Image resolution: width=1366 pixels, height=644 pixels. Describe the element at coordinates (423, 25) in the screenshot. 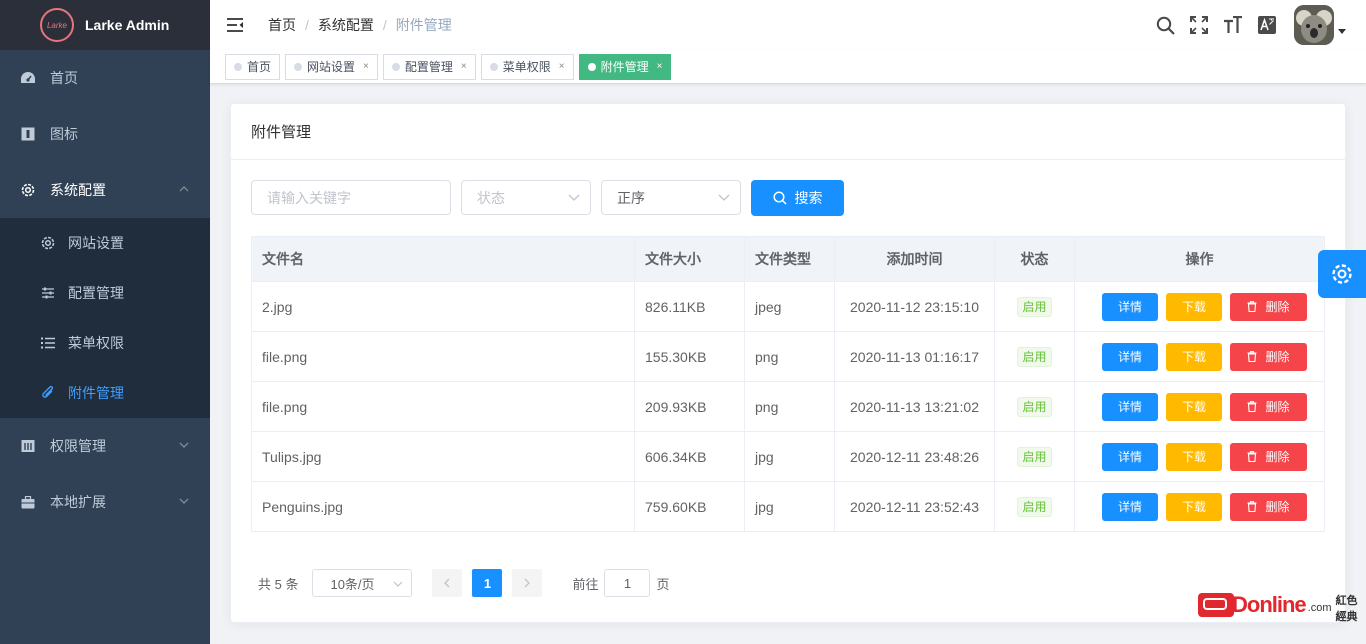

I see `breadcrumb-item: 附件管理` at that location.